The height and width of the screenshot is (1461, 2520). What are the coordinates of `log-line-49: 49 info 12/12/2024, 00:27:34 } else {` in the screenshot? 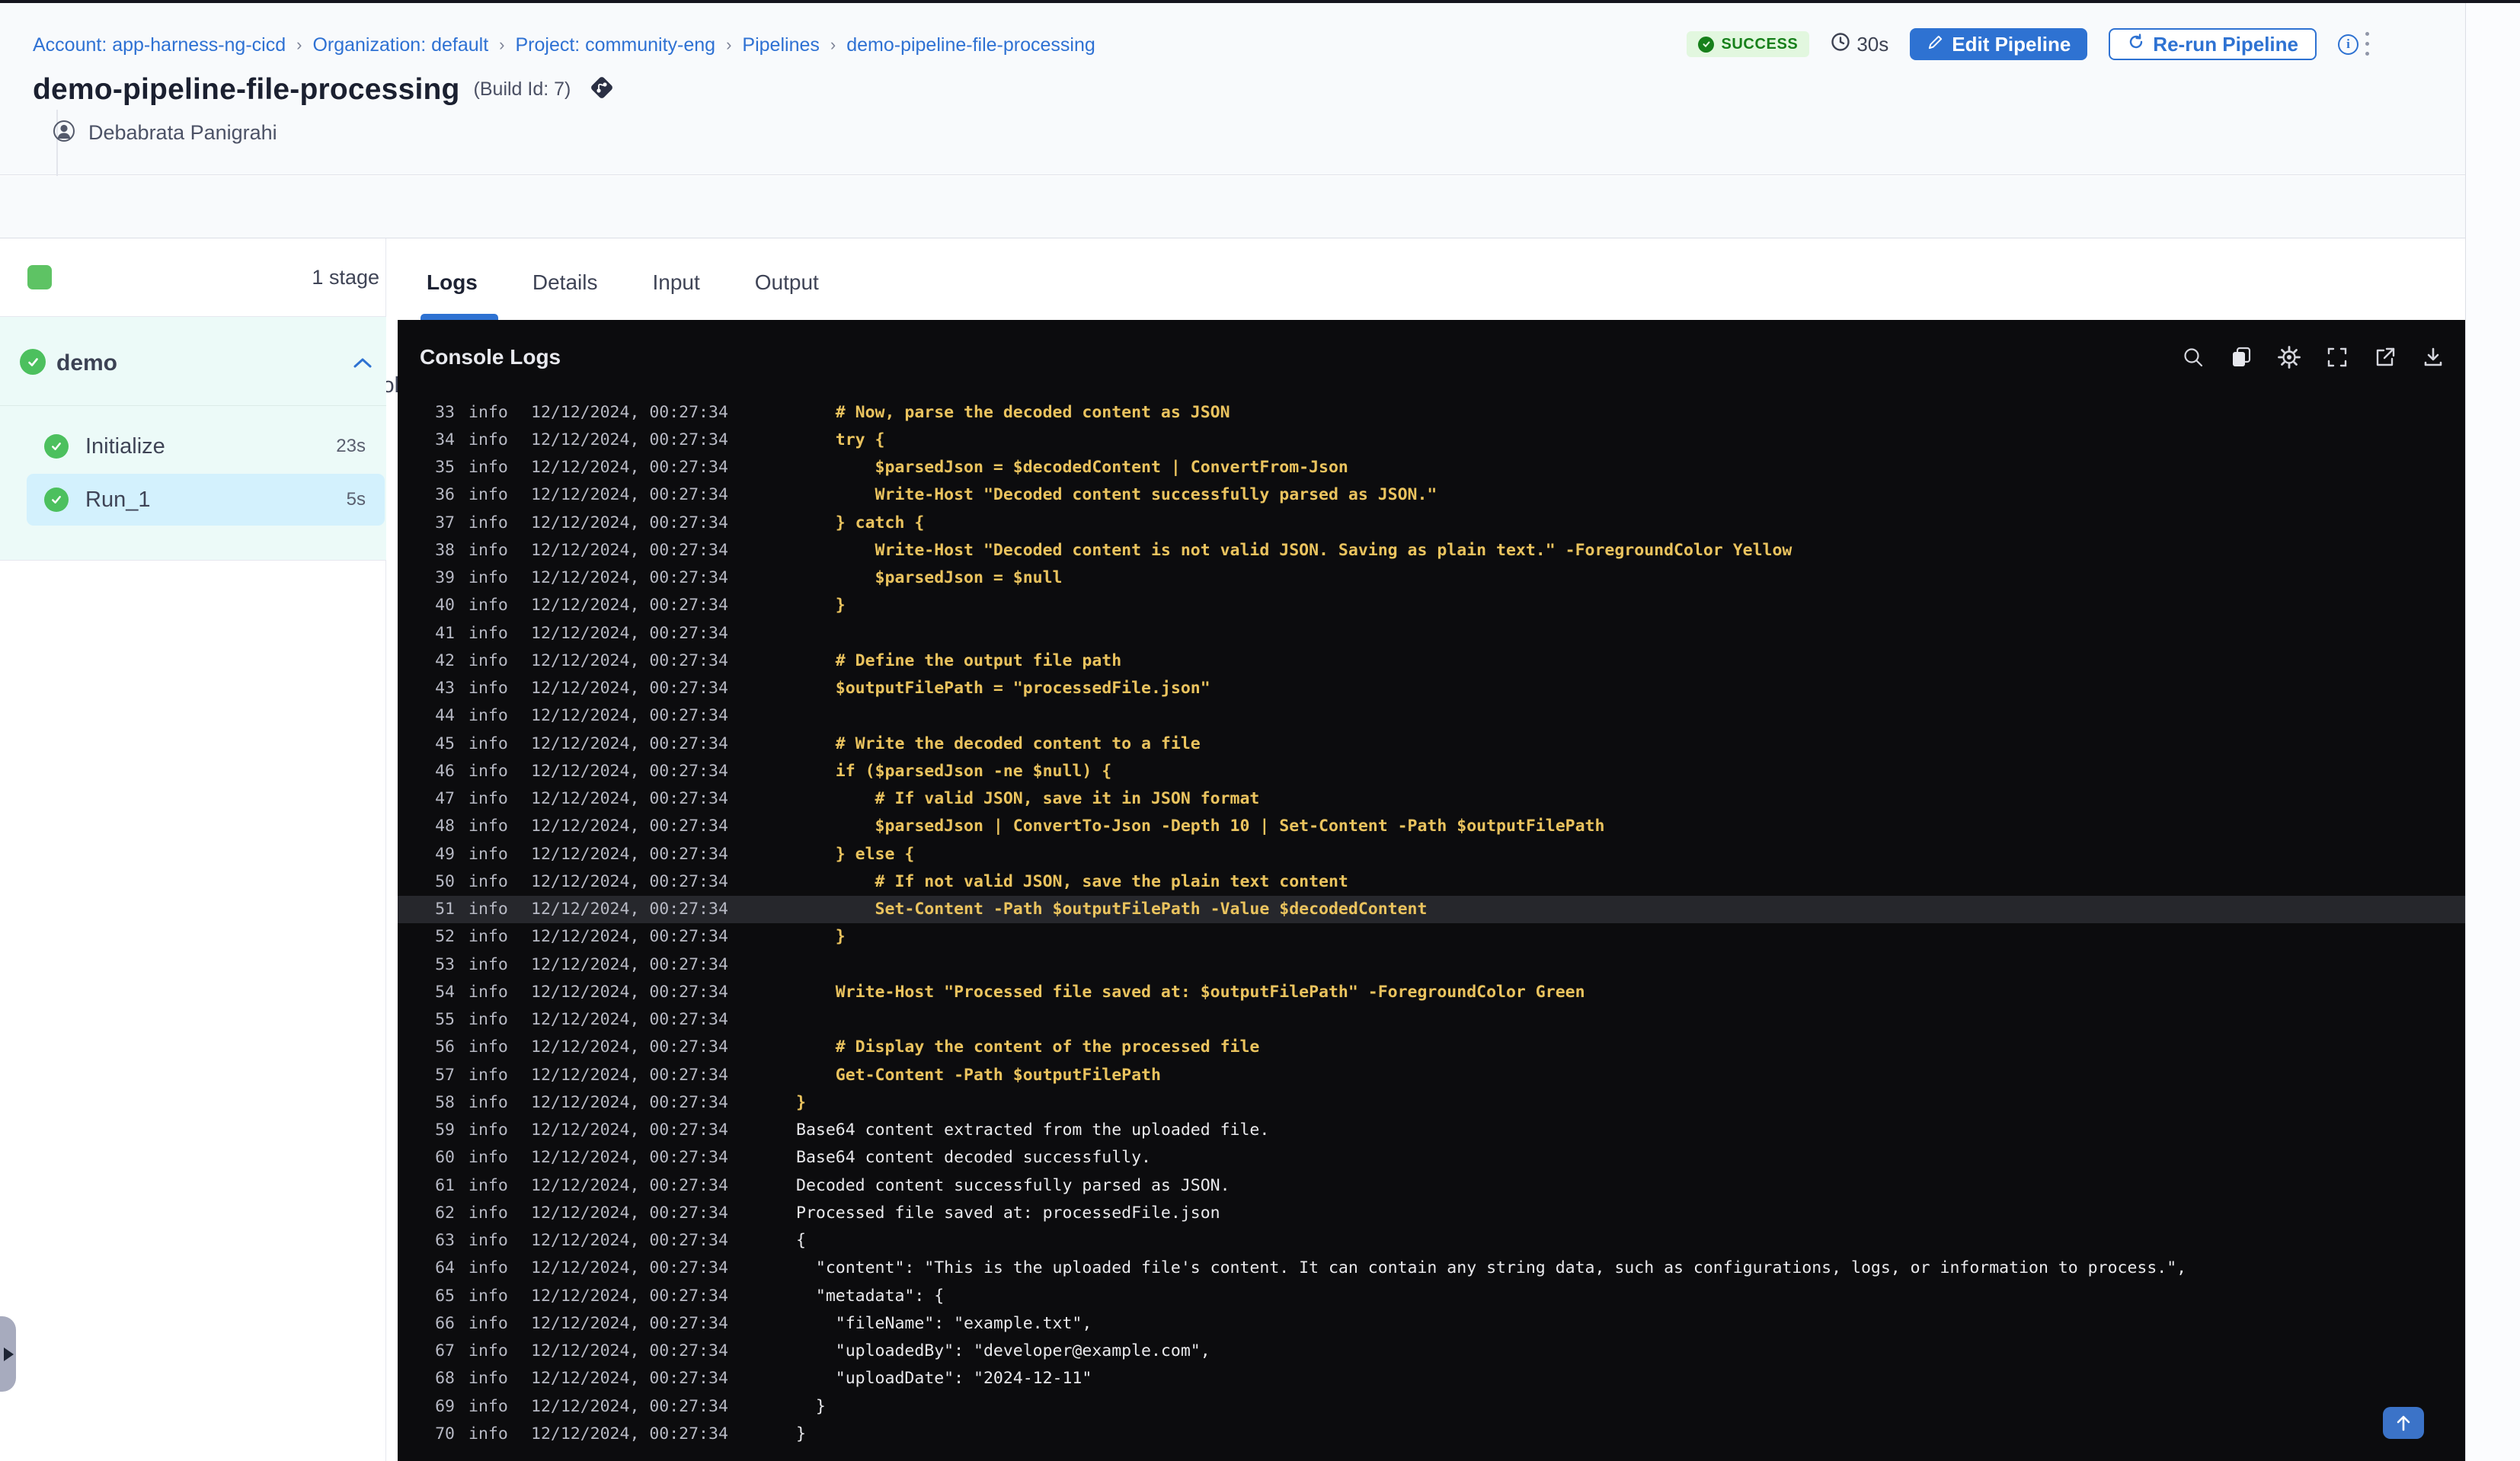 It's located at (1431, 854).